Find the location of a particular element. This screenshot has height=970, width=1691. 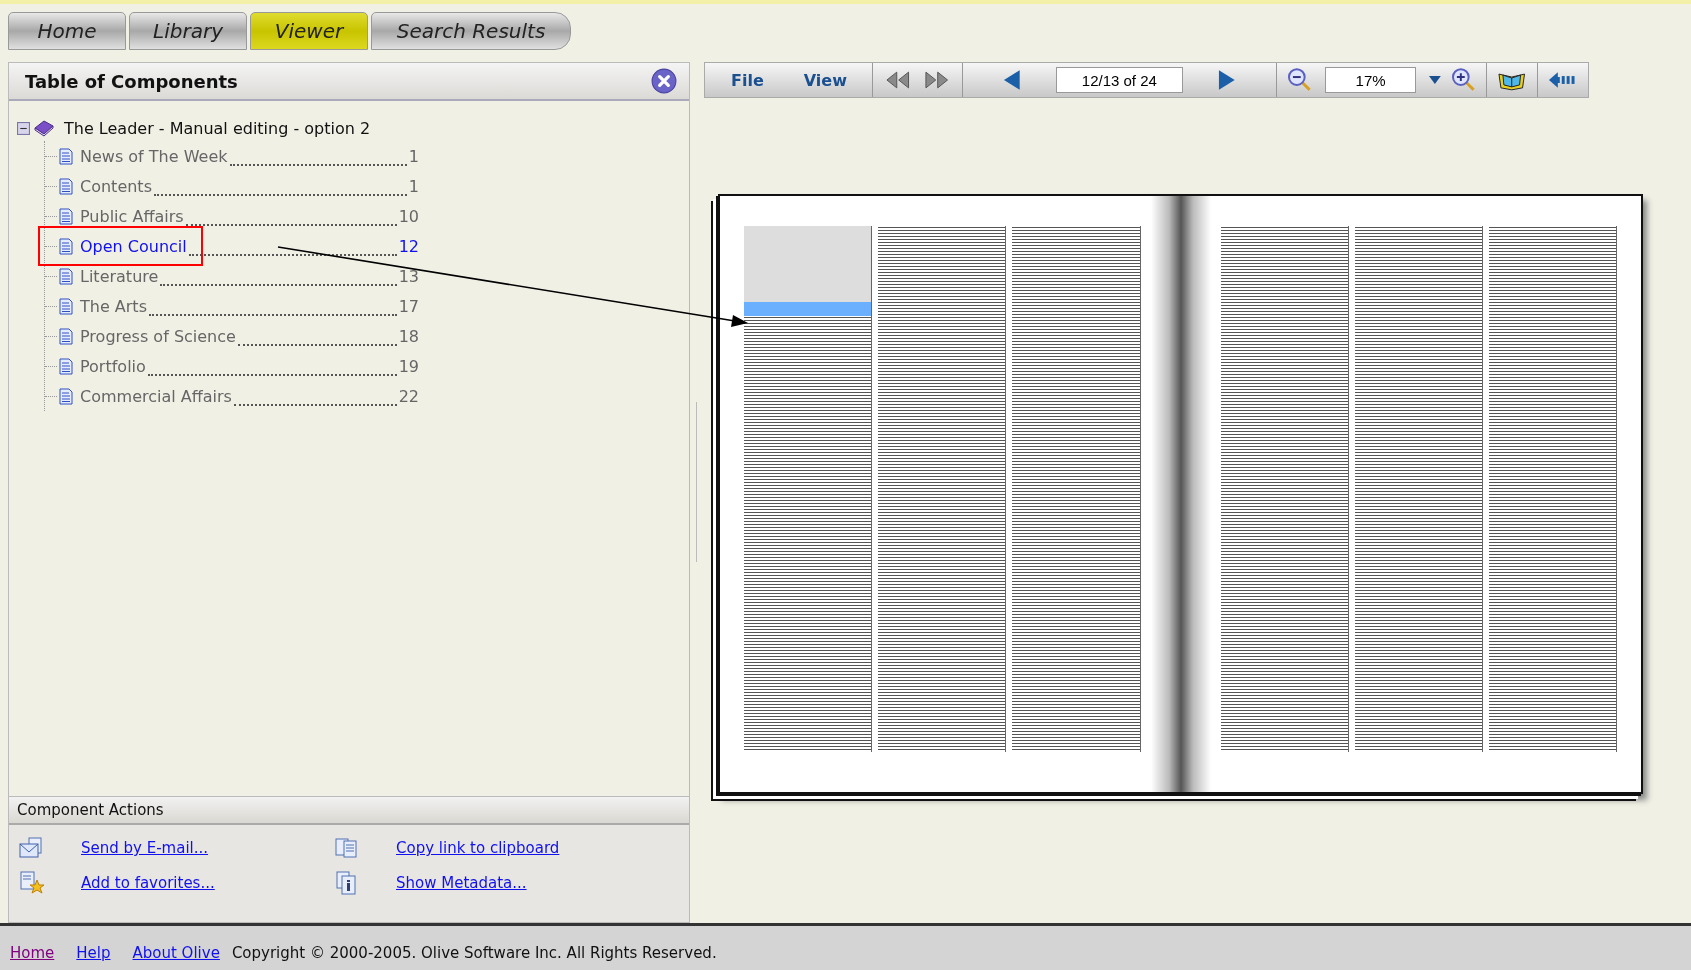

action-link: Copy link to clipboard is located at coordinates (478, 848).